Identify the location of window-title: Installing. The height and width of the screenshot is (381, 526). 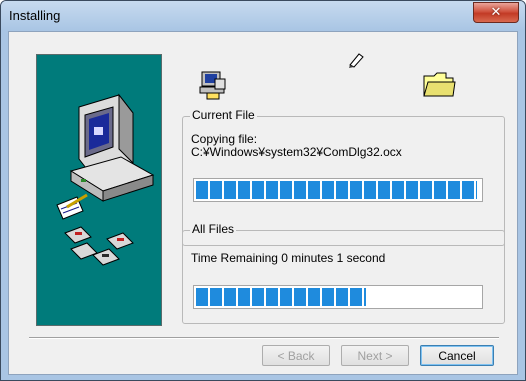
(35, 15).